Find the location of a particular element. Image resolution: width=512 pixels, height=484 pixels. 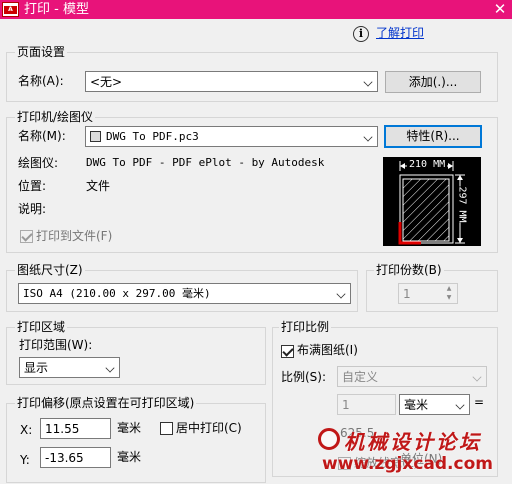

stepper-down-icon: ▼ is located at coordinates (449, 298).